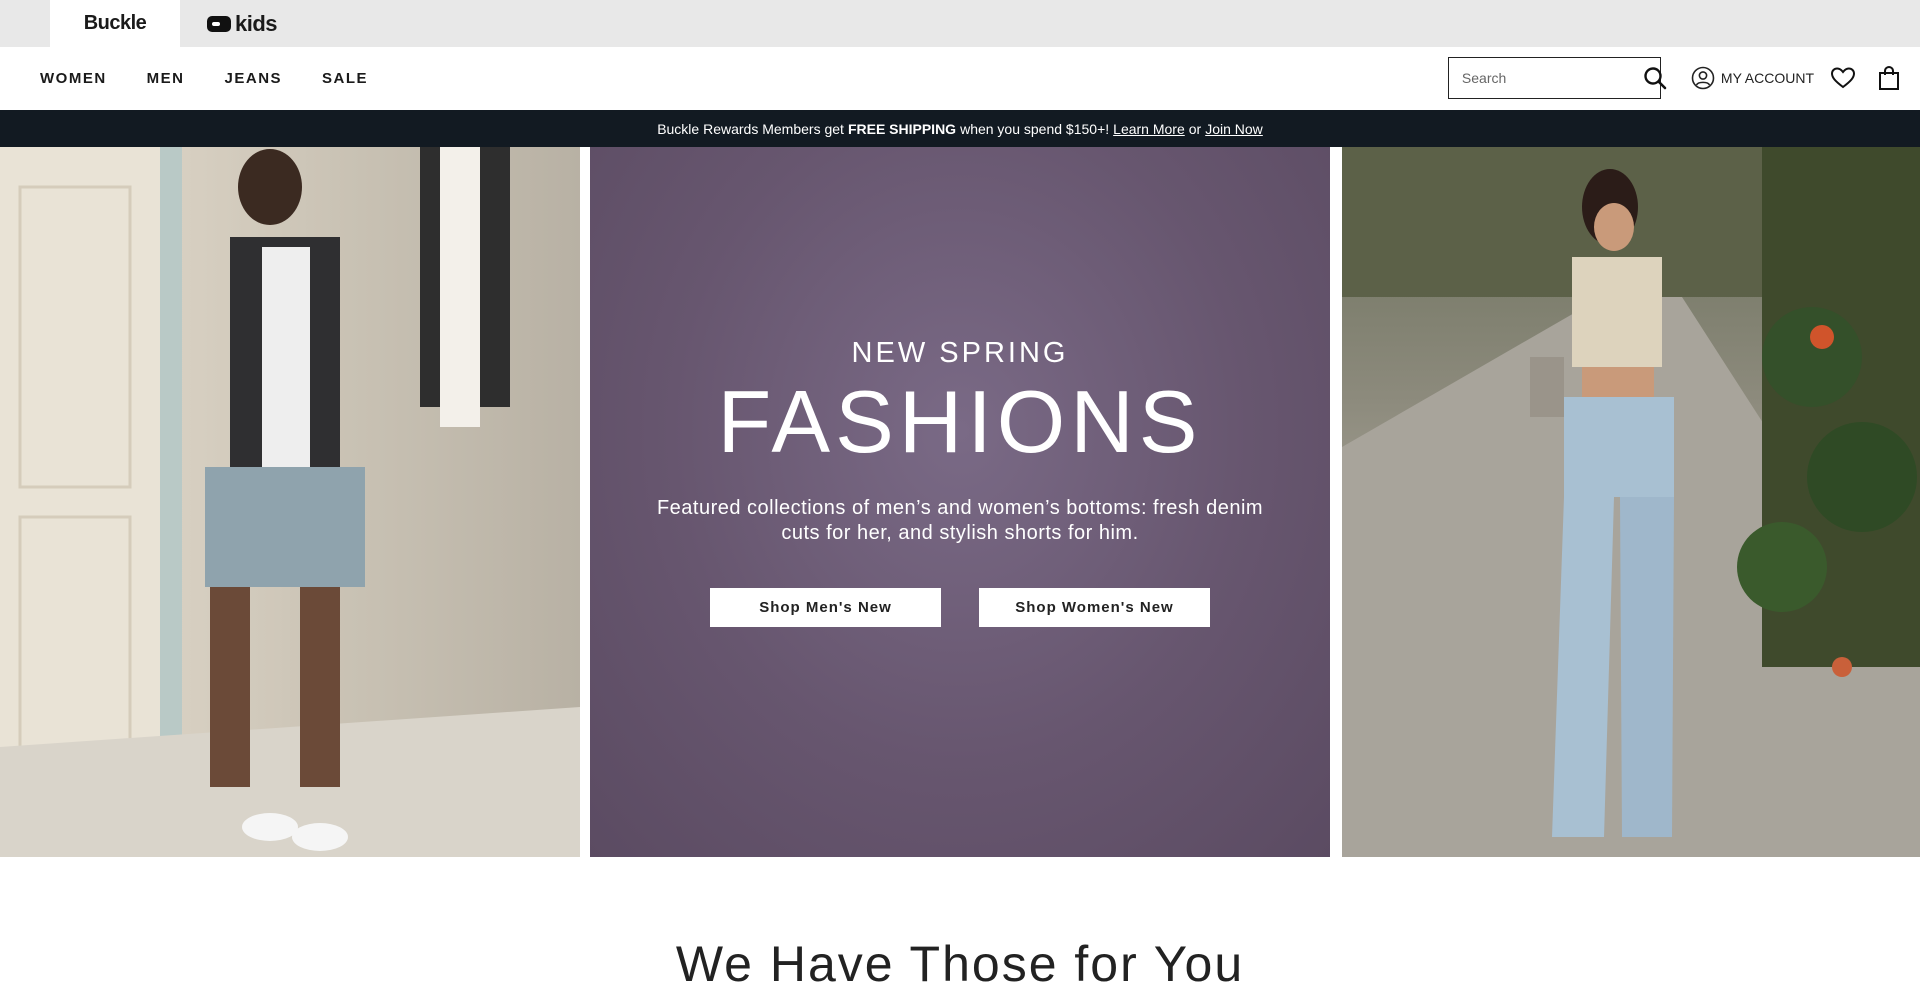 Image resolution: width=1920 pixels, height=993 pixels. Describe the element at coordinates (960, 78) in the screenshot. I see `main-nav: WOMEN MEN JEANS SALE MY ACCOUNT` at that location.